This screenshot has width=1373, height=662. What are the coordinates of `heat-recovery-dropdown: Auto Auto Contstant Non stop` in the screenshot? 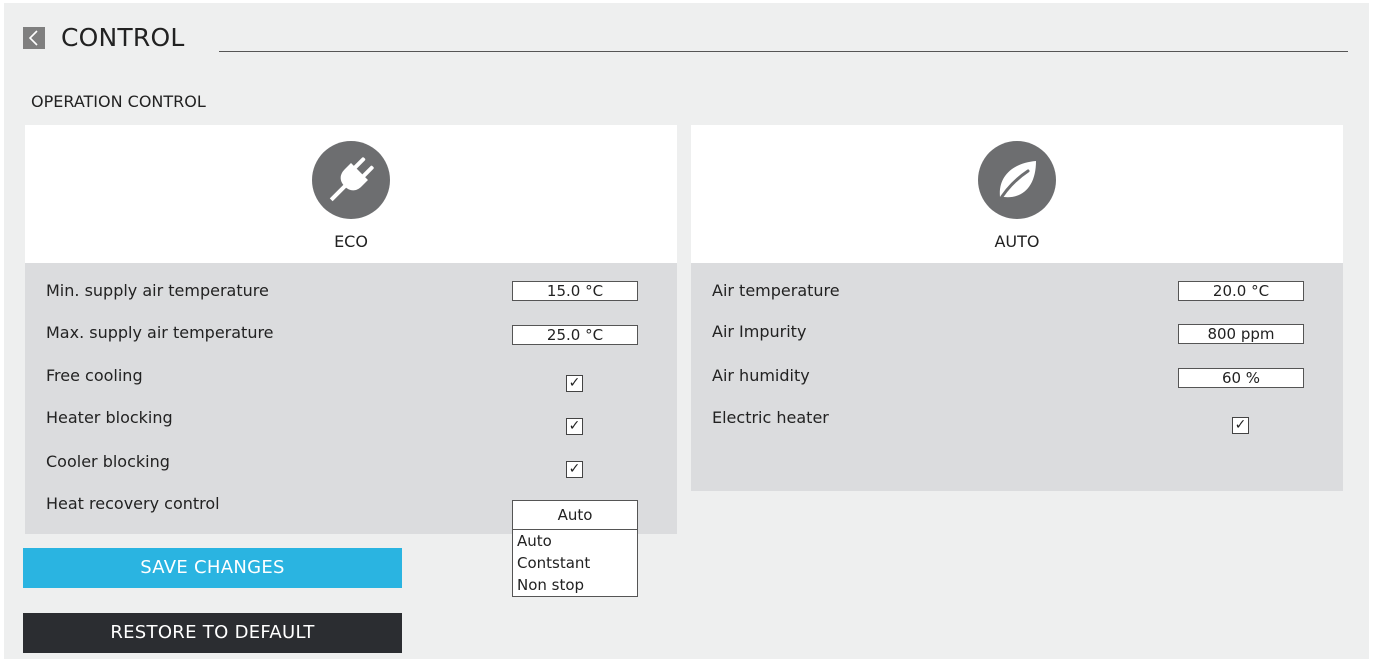 It's located at (575, 548).